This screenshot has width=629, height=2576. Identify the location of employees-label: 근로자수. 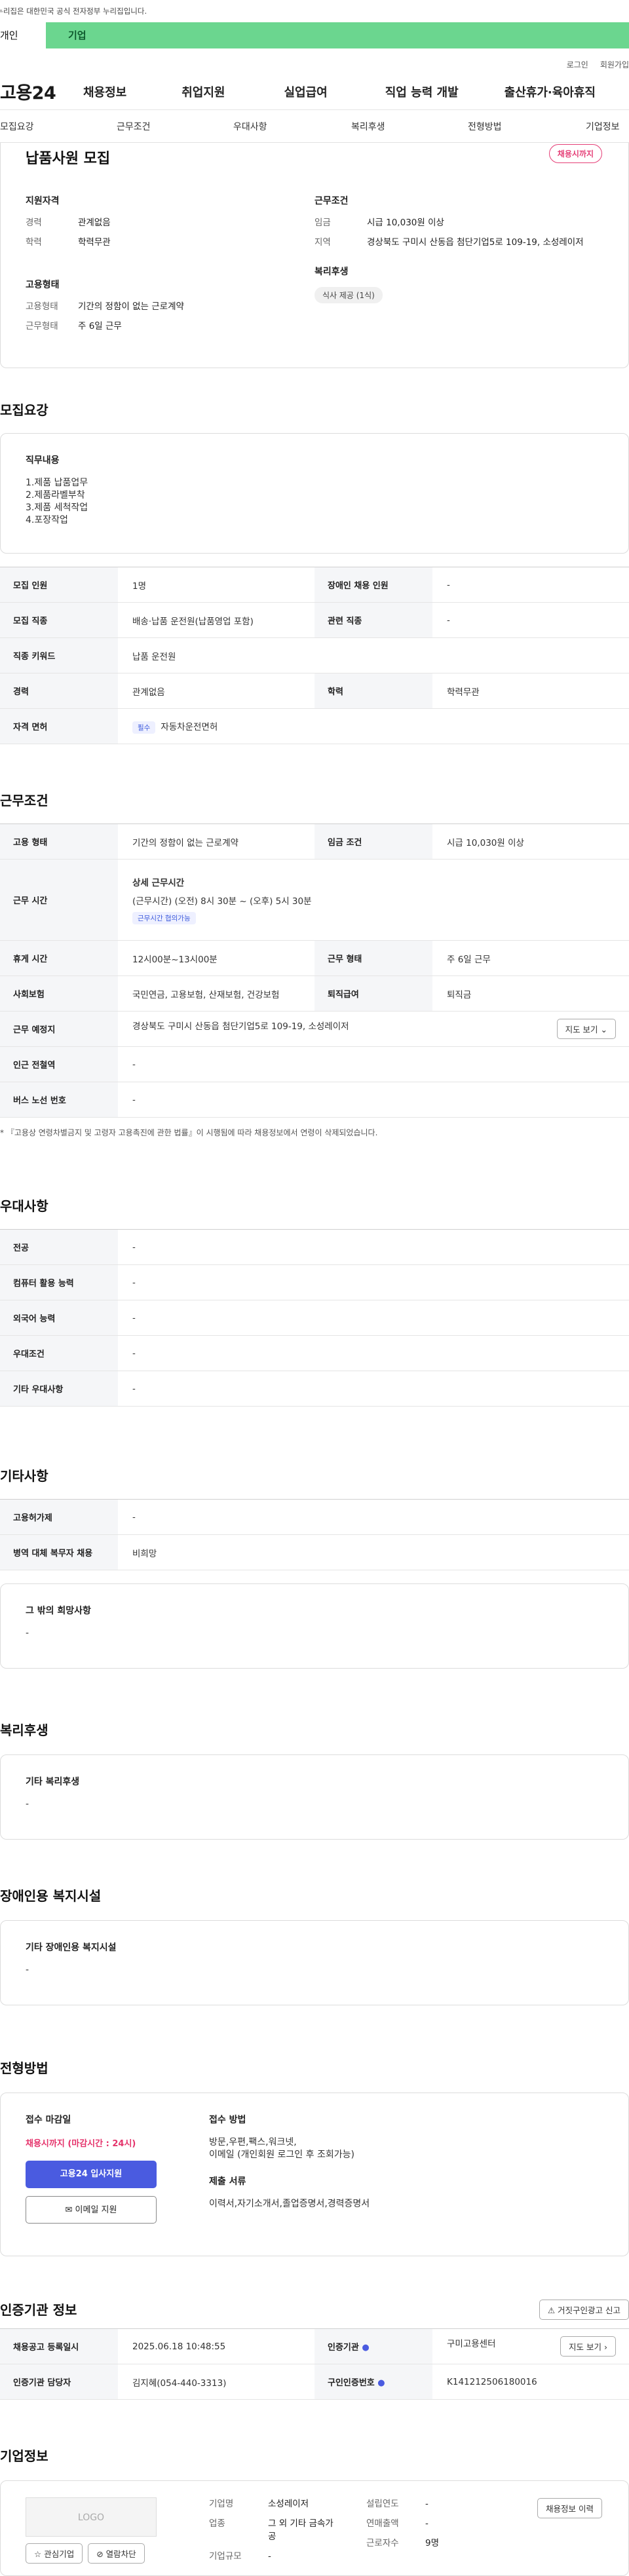
(382, 2543).